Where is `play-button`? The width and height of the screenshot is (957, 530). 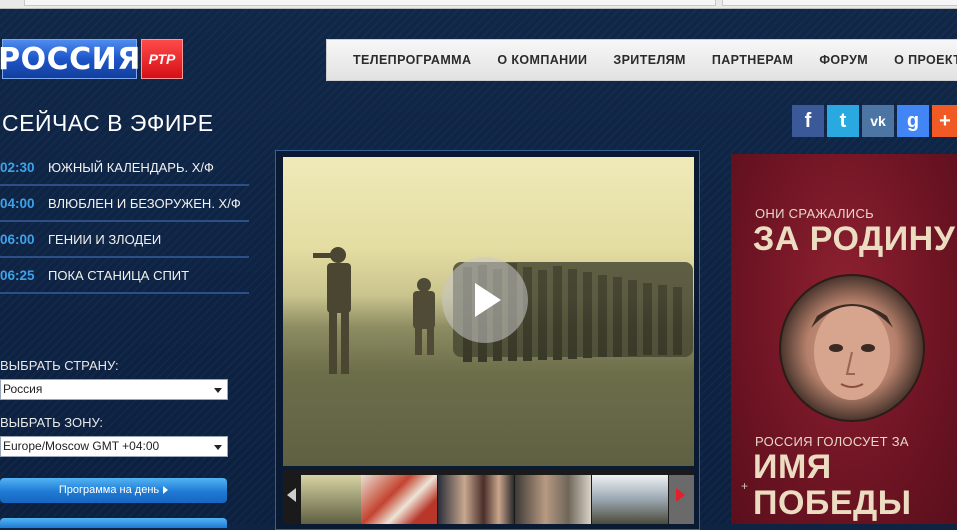 play-button is located at coordinates (485, 300).